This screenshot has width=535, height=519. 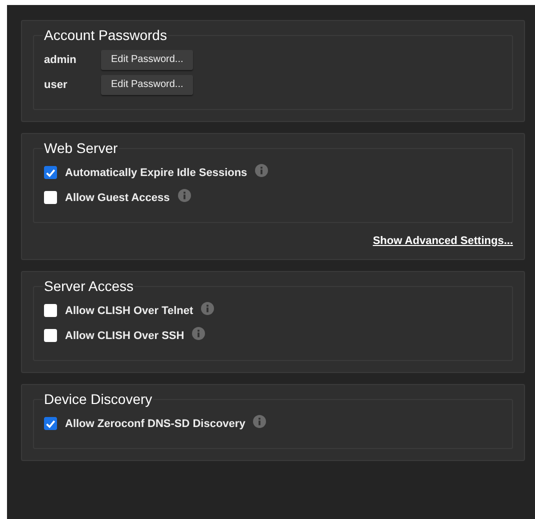 I want to click on section-title: Device Discovery, so click(x=98, y=399).